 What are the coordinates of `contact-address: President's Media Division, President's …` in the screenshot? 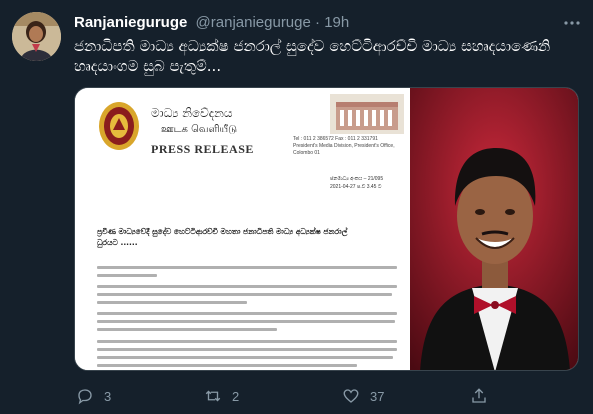 It's located at (344, 149).